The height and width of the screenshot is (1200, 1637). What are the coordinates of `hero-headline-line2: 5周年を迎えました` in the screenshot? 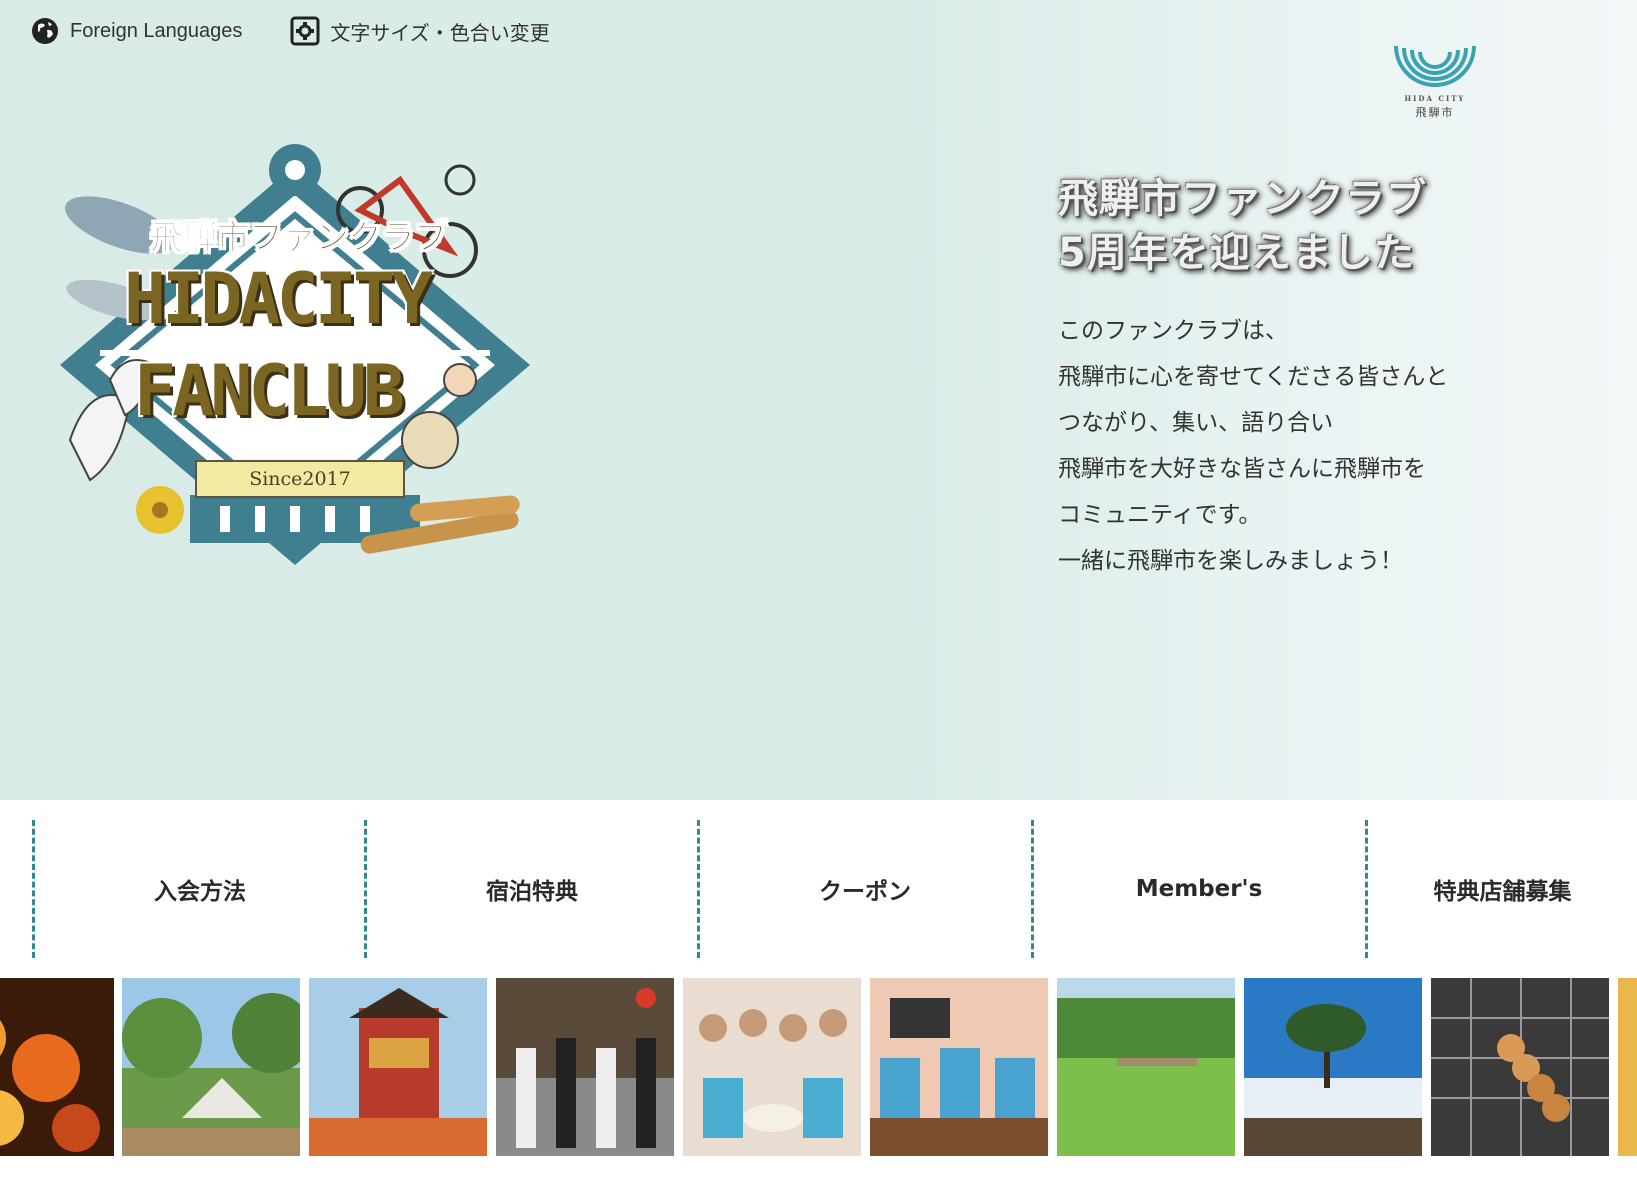 It's located at (1236, 253).